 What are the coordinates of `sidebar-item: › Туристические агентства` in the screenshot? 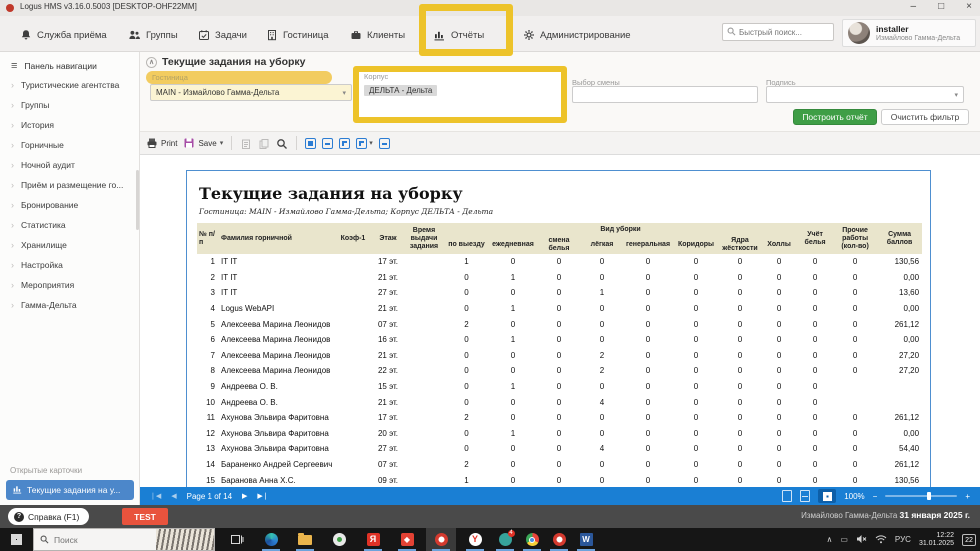 It's located at (69, 85).